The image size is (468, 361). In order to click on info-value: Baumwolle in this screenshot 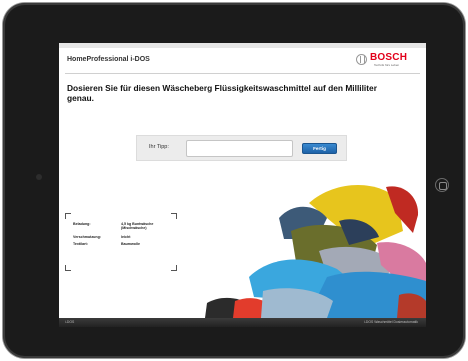, I will do `click(130, 244)`.